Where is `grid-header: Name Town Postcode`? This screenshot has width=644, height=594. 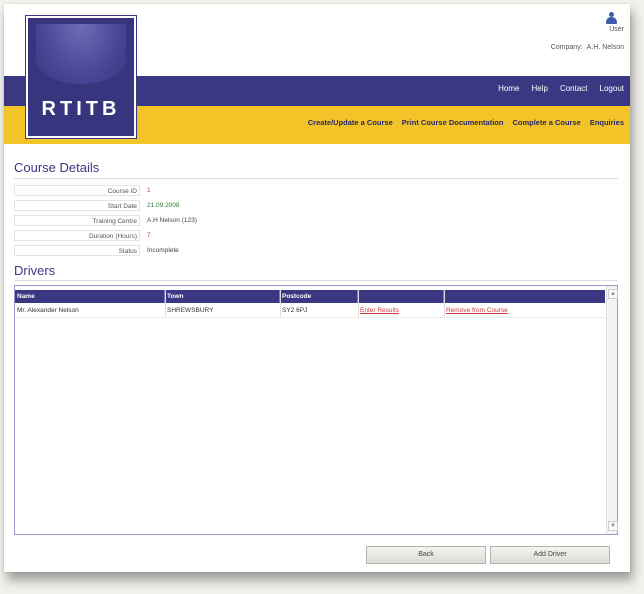
grid-header: Name Town Postcode is located at coordinates (310, 296).